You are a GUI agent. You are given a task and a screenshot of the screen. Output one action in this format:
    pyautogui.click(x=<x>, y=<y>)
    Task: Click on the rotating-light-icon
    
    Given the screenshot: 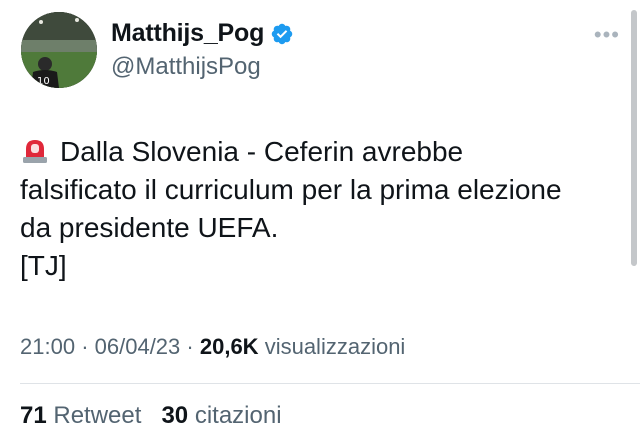 What is the action you would take?
    pyautogui.click(x=35, y=151)
    